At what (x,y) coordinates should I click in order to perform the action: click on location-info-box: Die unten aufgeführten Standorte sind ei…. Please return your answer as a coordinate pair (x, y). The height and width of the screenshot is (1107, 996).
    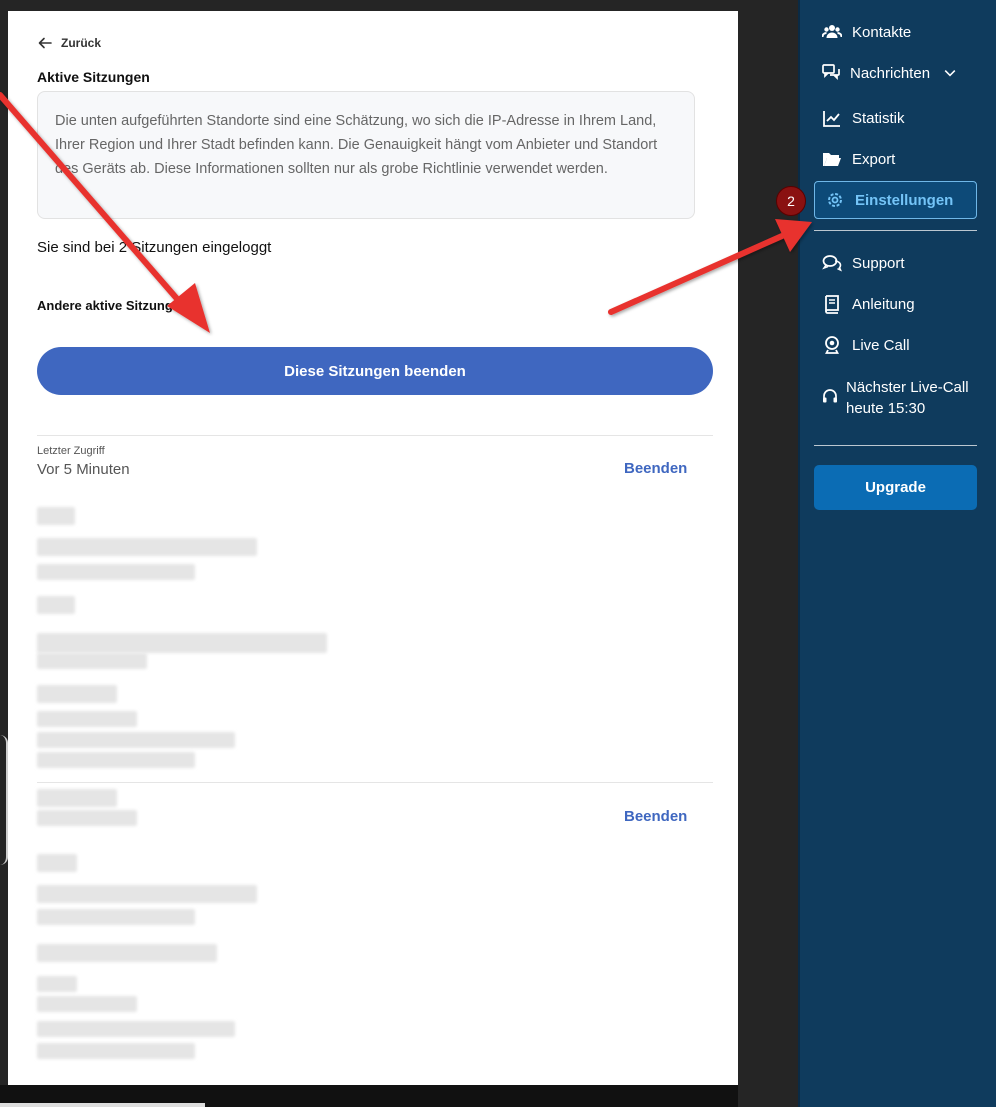
    Looking at the image, I should click on (366, 155).